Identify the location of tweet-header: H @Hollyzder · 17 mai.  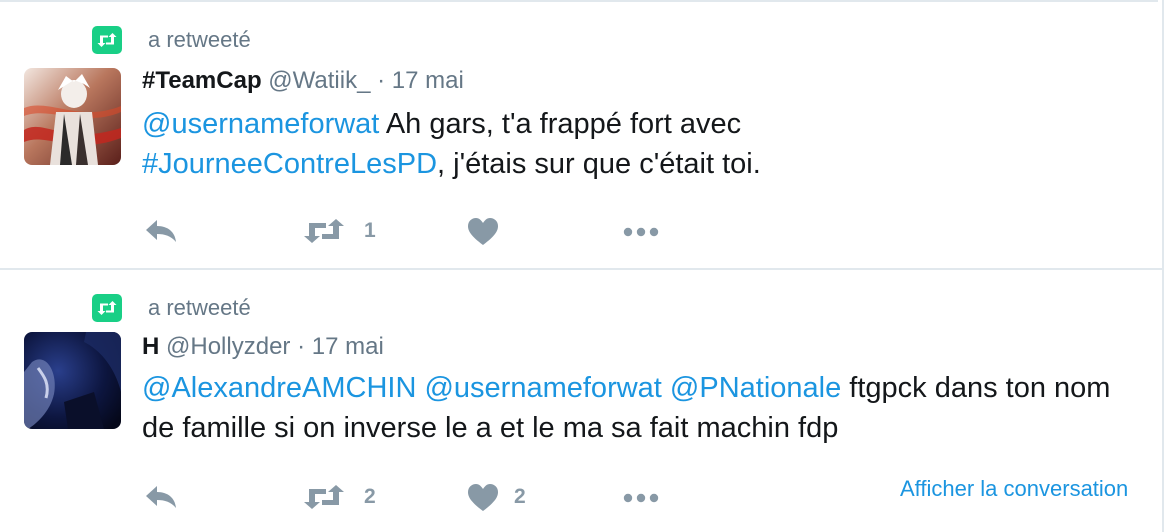
(263, 347).